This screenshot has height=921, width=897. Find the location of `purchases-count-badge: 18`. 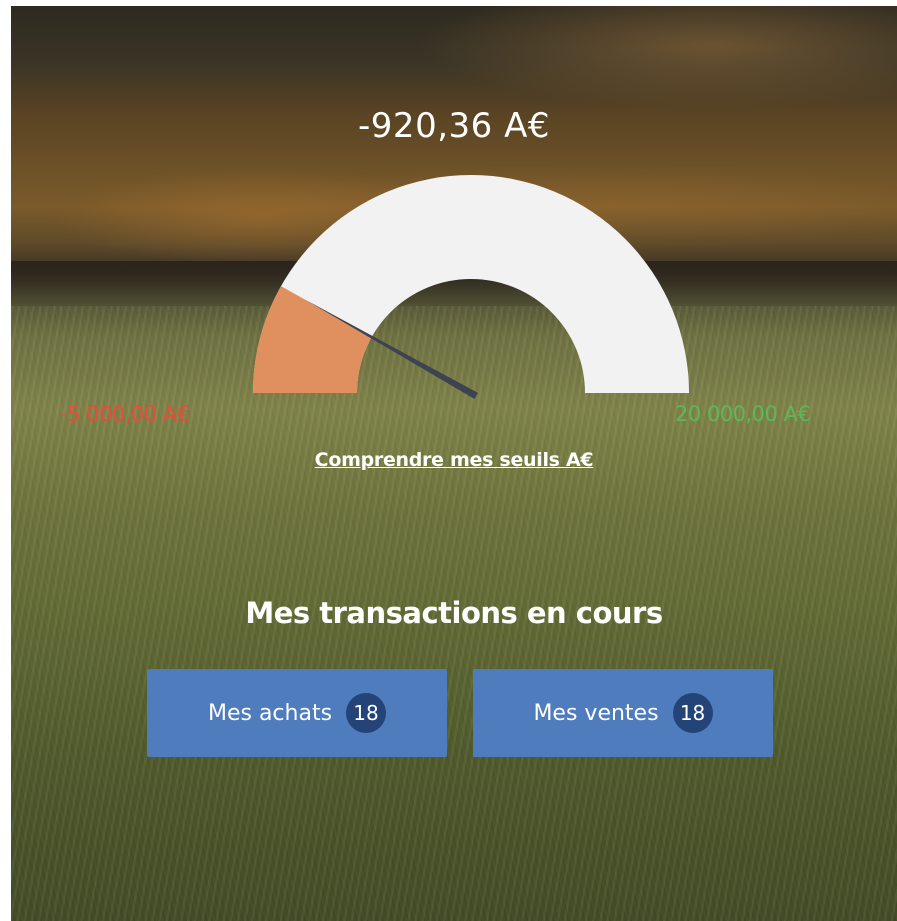

purchases-count-badge: 18 is located at coordinates (366, 713).